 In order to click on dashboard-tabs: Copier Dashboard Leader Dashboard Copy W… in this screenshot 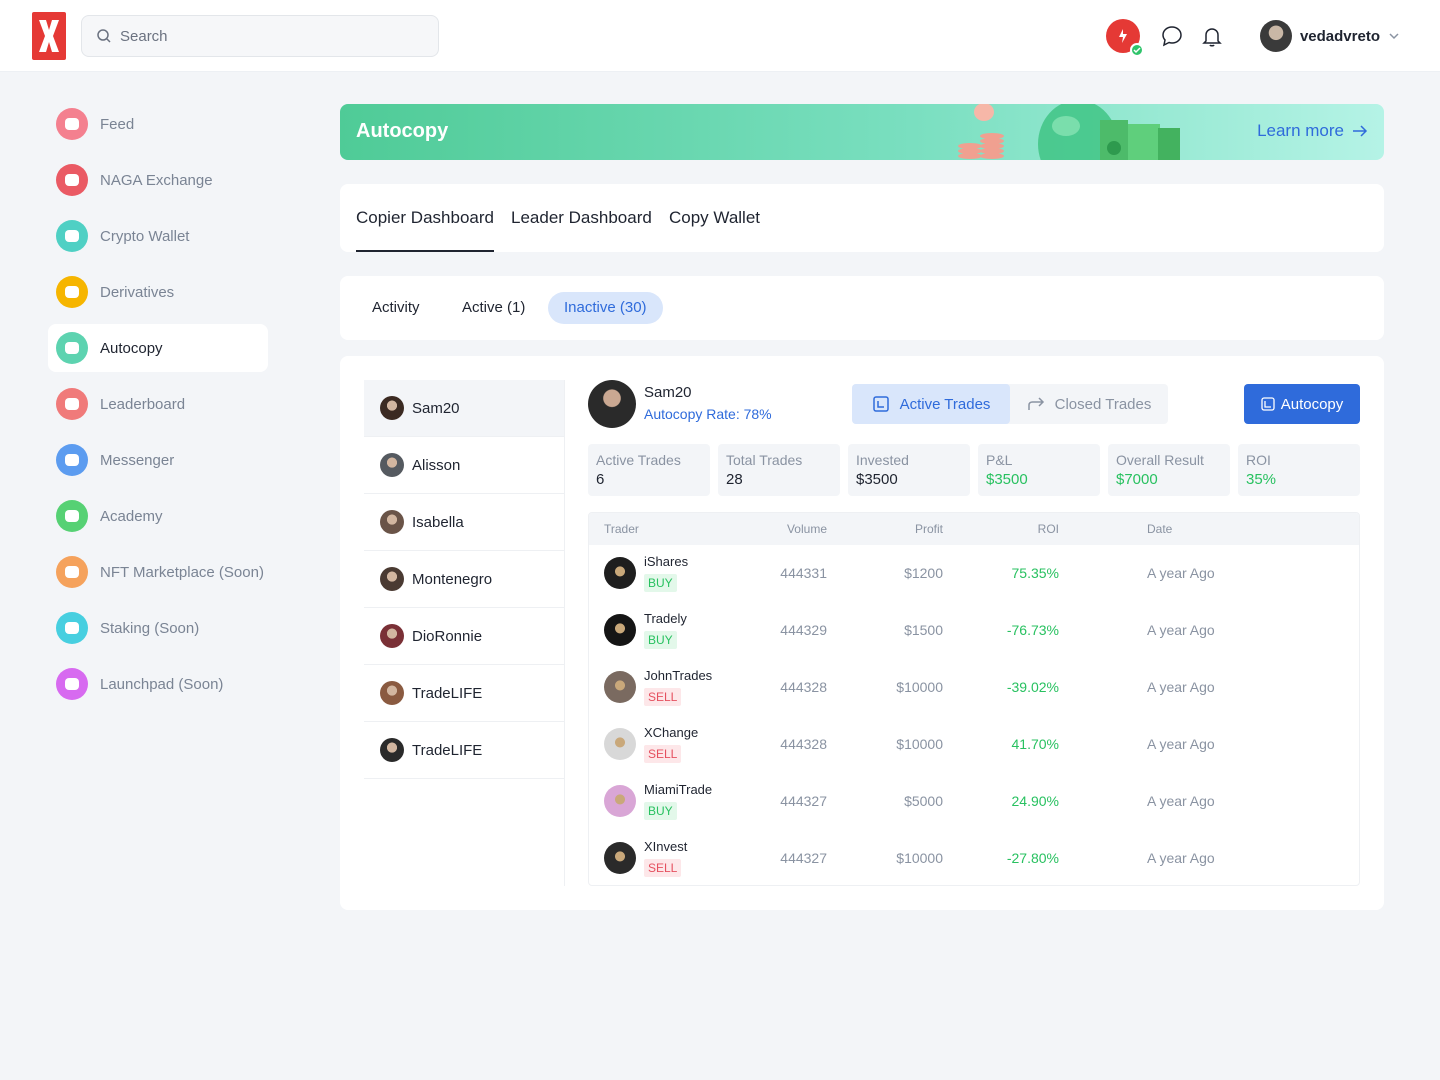, I will do `click(862, 218)`.